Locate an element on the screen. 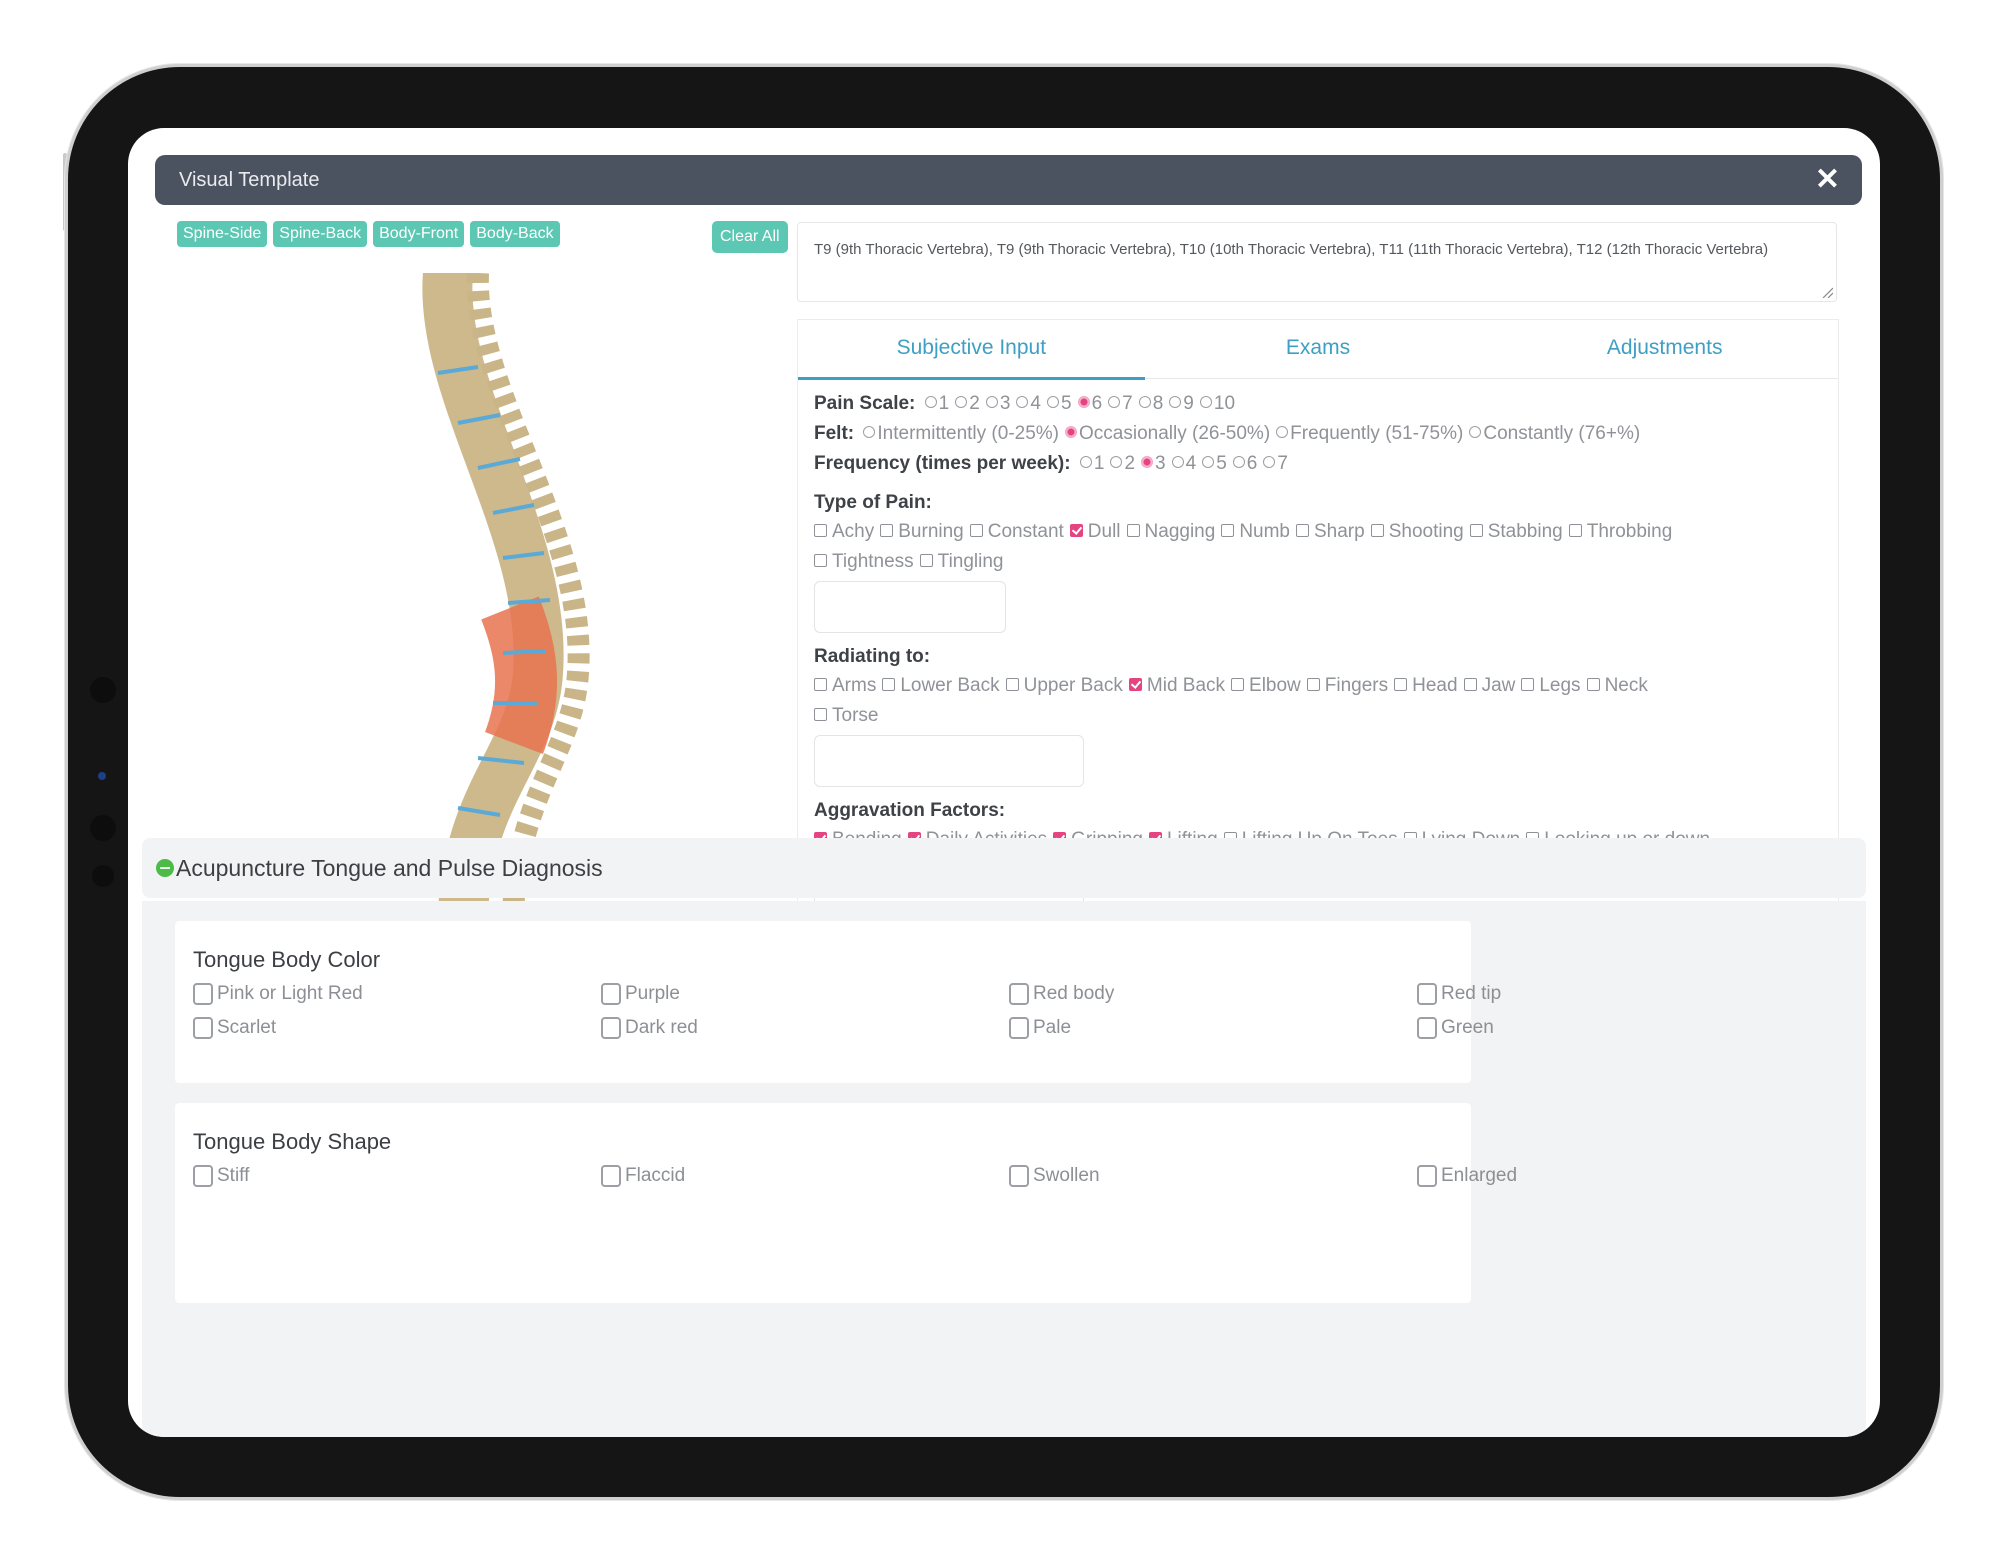  type-of-pain-option-sharp: Sharp is located at coordinates (1330, 532).